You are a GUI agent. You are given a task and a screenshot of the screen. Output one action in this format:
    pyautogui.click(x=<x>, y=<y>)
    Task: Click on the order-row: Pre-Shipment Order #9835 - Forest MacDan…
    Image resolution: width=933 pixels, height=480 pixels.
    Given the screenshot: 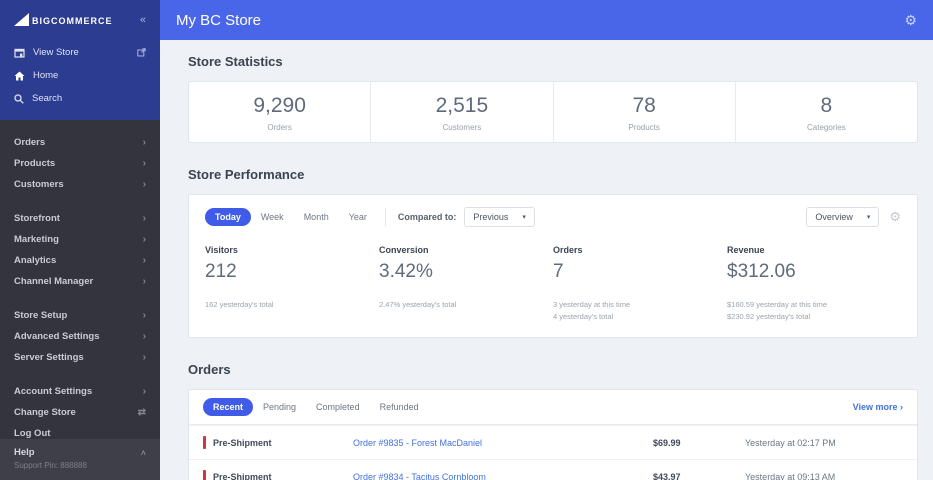 What is the action you would take?
    pyautogui.click(x=553, y=442)
    